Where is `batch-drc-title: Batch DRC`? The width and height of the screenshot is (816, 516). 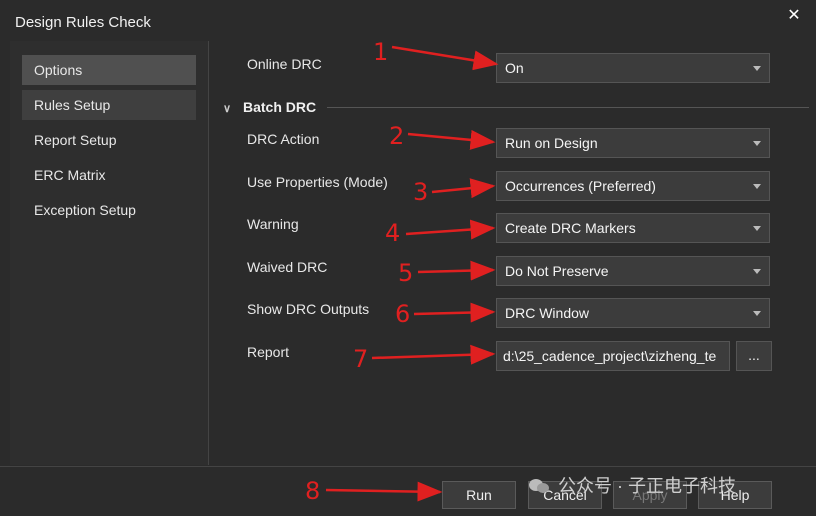 batch-drc-title: Batch DRC is located at coordinates (280, 107).